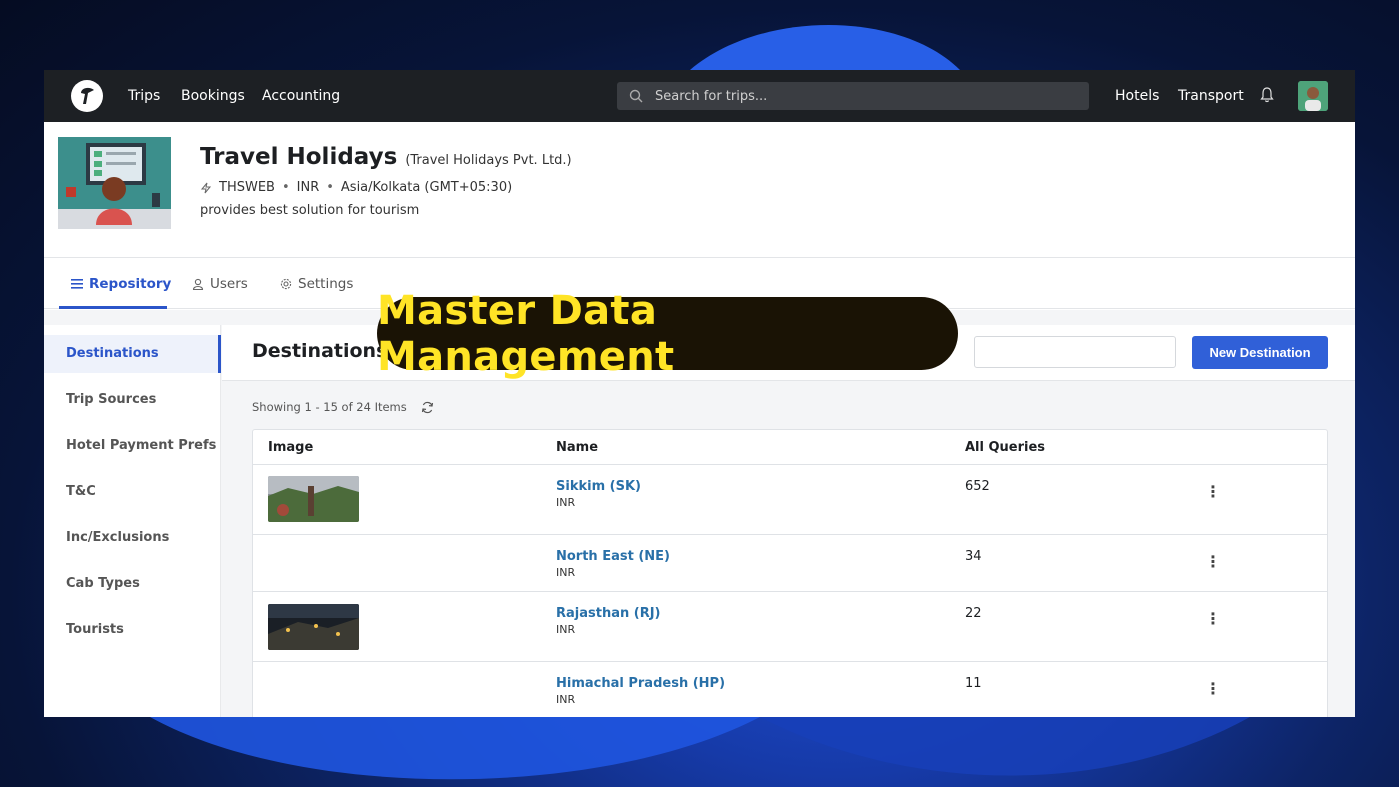 The width and height of the screenshot is (1399, 787). What do you see at coordinates (865, 96) in the screenshot?
I see `search-input` at bounding box center [865, 96].